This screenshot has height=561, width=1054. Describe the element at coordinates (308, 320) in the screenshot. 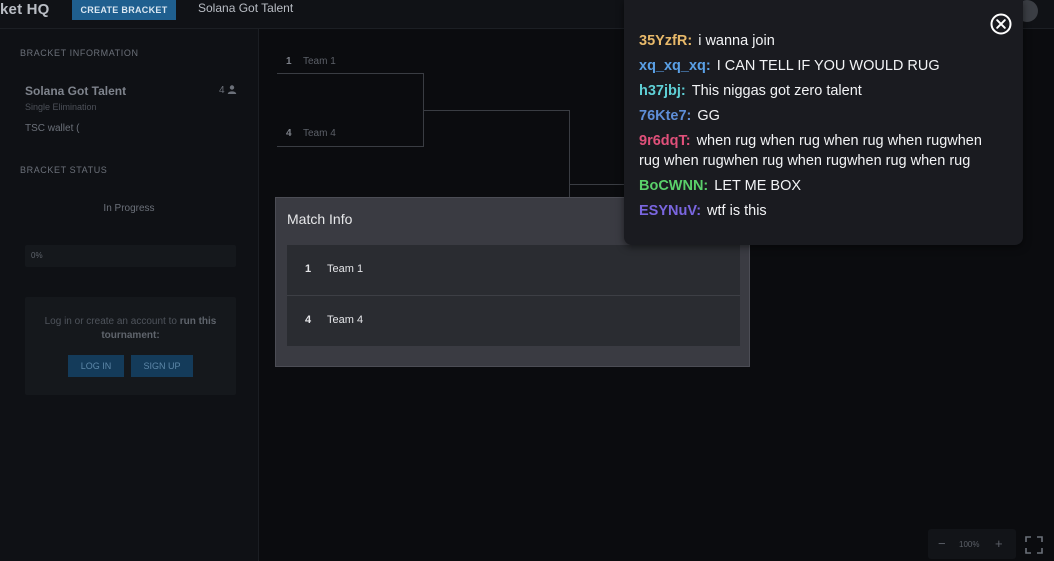

I see `match-team-seed: 4` at that location.